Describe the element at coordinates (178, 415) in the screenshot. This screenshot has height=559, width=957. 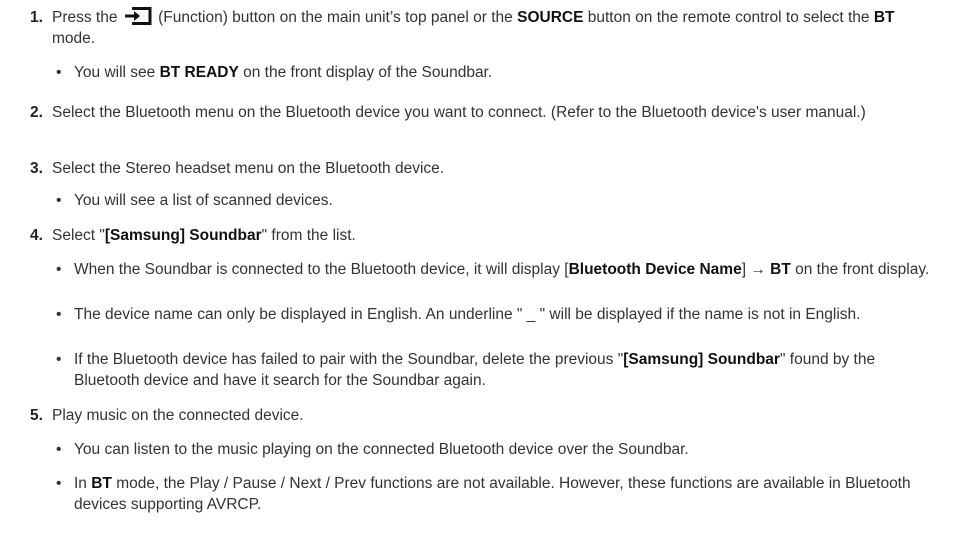
I see `step-text: Play music on the connected device.` at that location.